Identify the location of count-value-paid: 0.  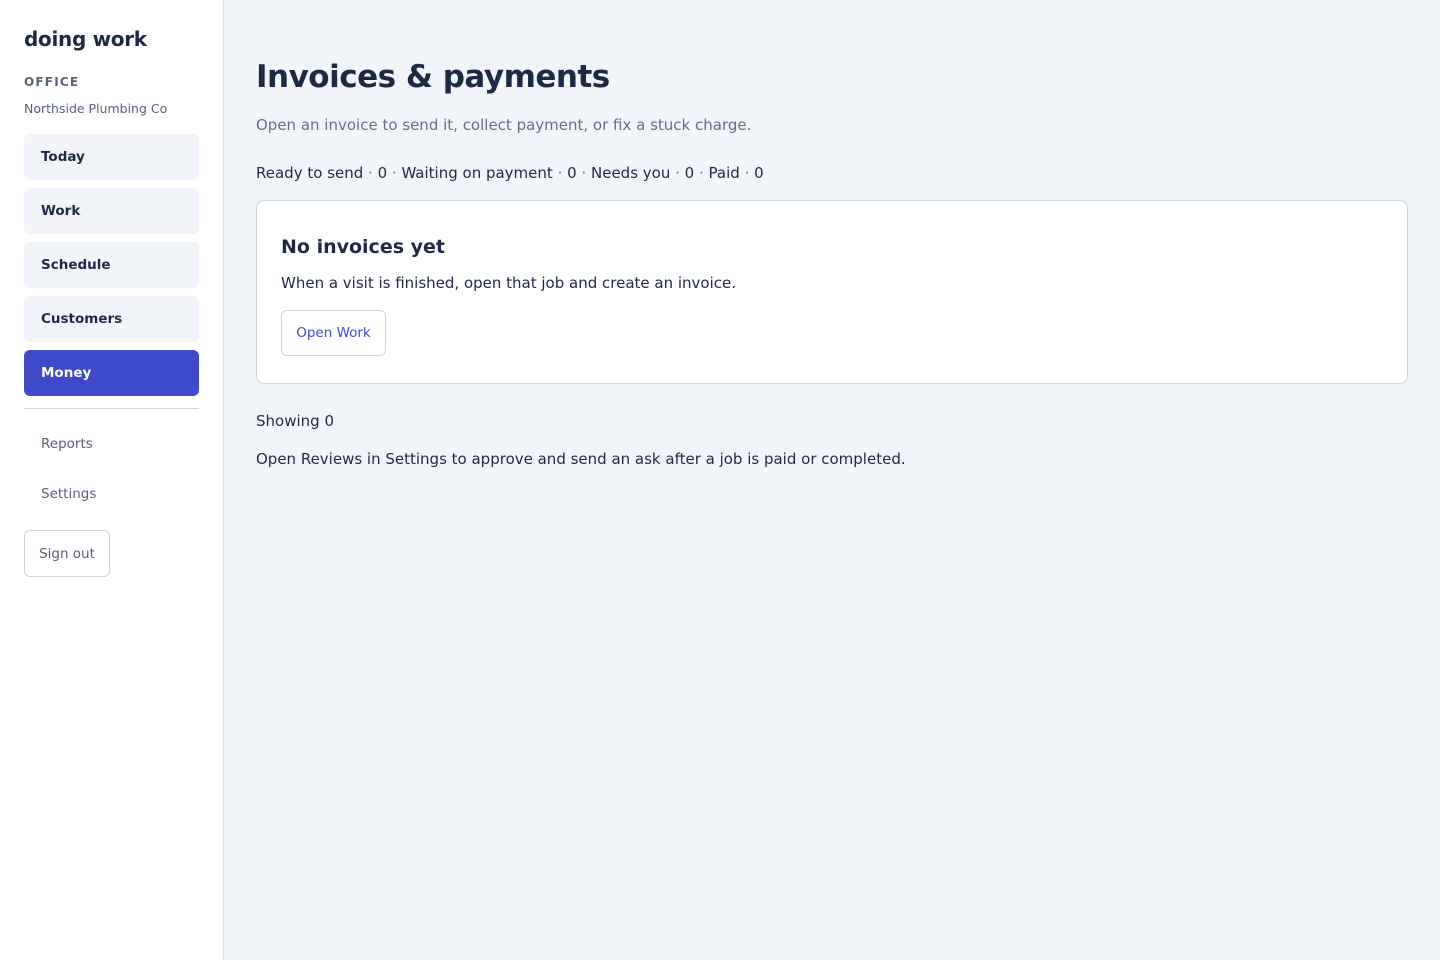
(759, 173).